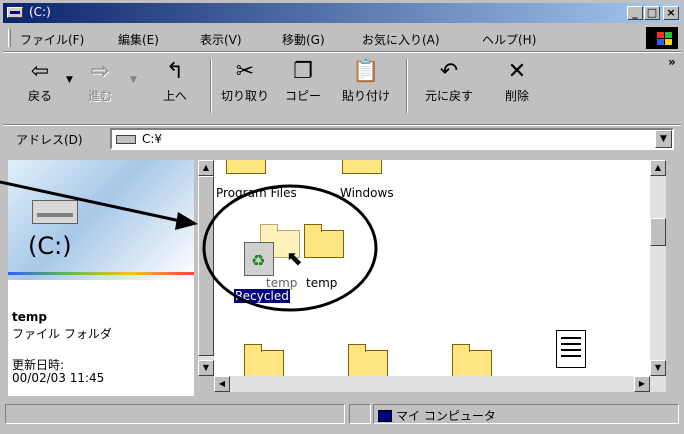  What do you see at coordinates (360, 414) in the screenshot?
I see `status-cell` at bounding box center [360, 414].